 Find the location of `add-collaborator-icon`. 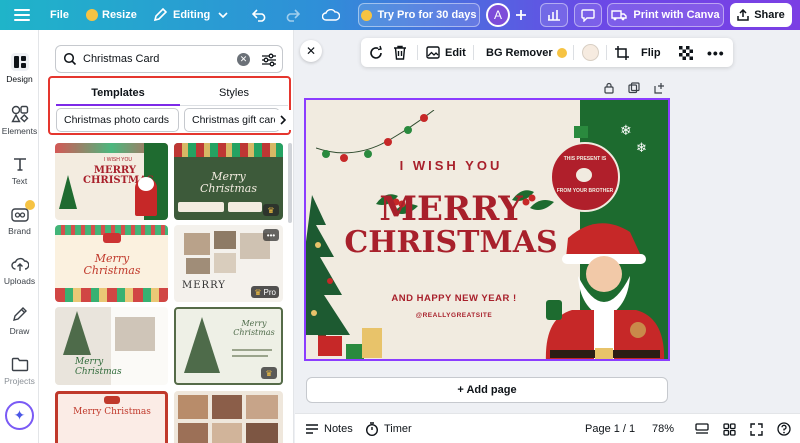

add-collaborator-icon is located at coordinates (521, 15).